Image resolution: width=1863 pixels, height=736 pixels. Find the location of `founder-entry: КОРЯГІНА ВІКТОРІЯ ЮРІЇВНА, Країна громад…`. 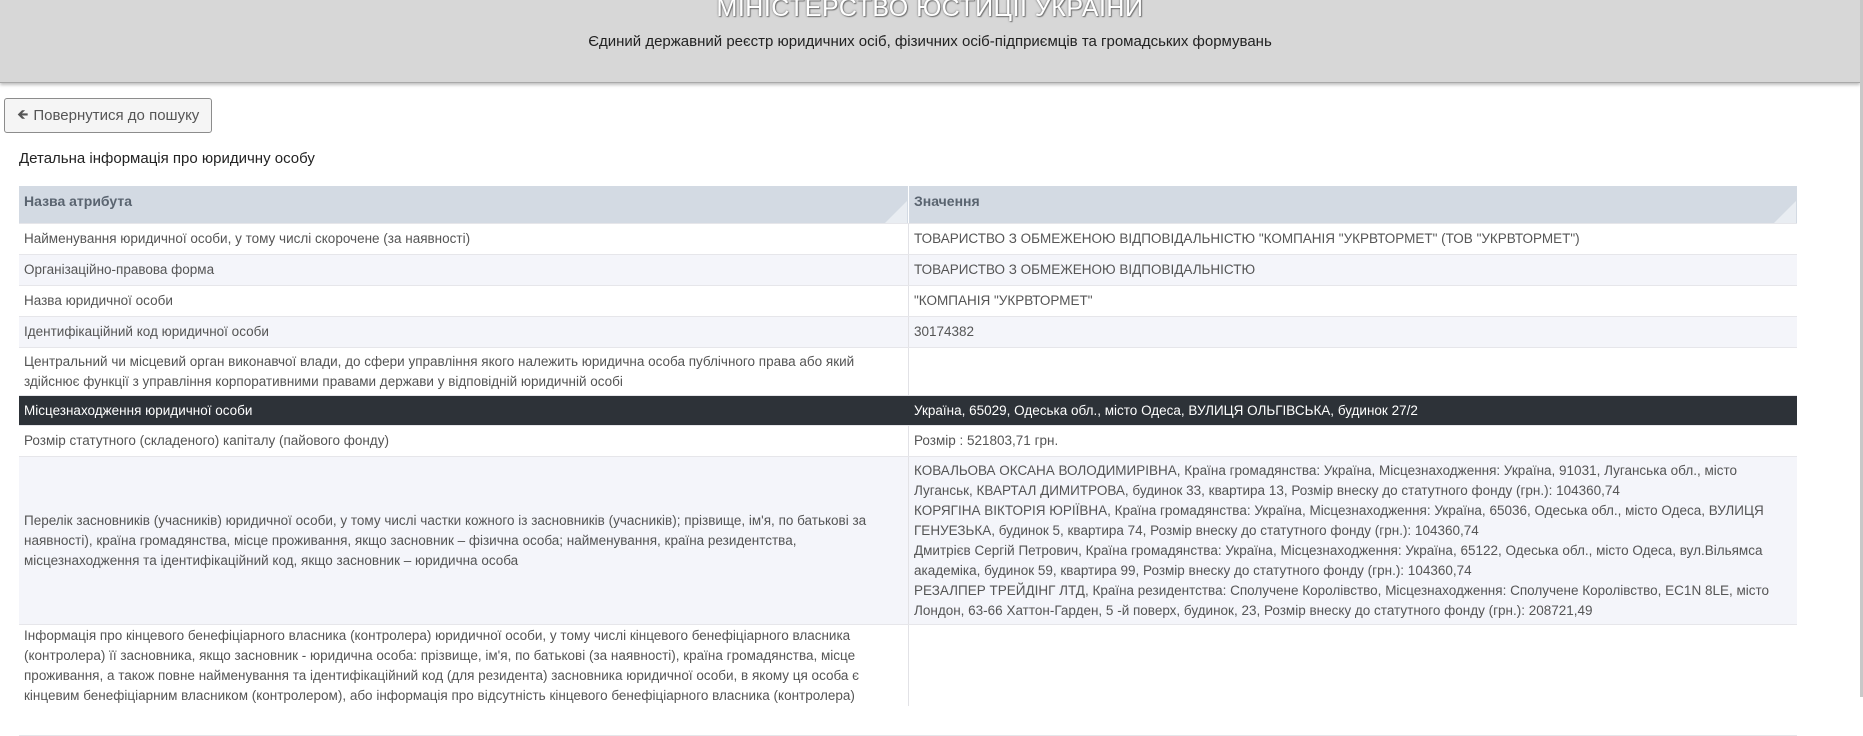

founder-entry: КОРЯГІНА ВІКТОРІЯ ЮРІЇВНА, Країна громад… is located at coordinates (1339, 520).